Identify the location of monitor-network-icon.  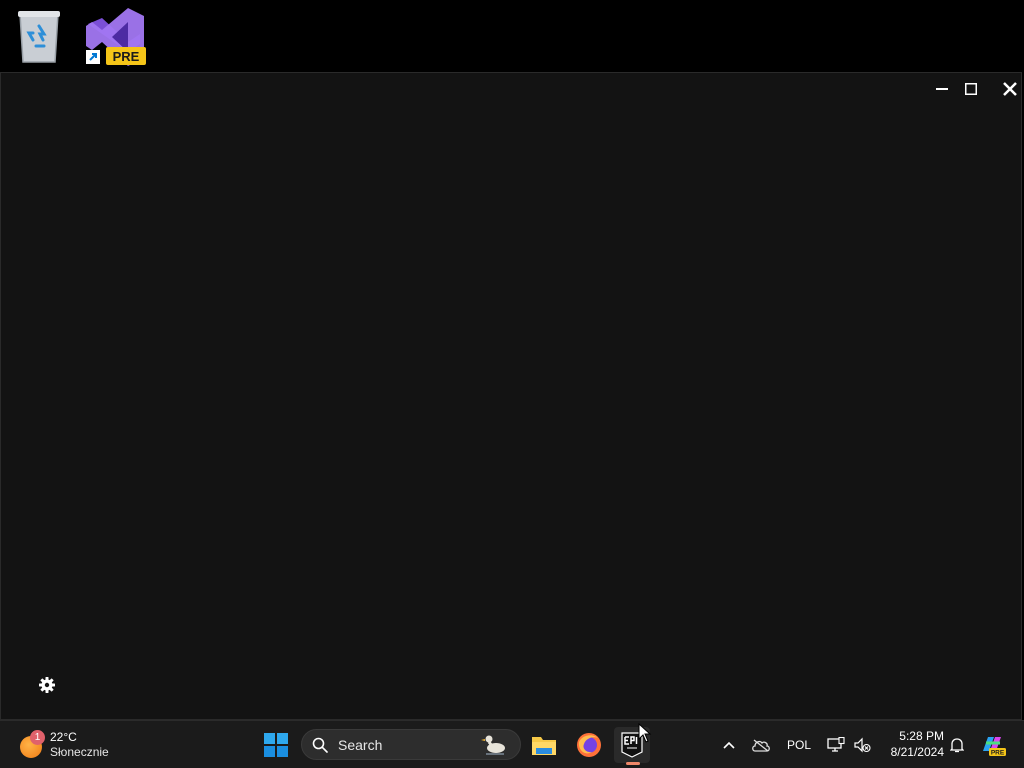
(836, 744).